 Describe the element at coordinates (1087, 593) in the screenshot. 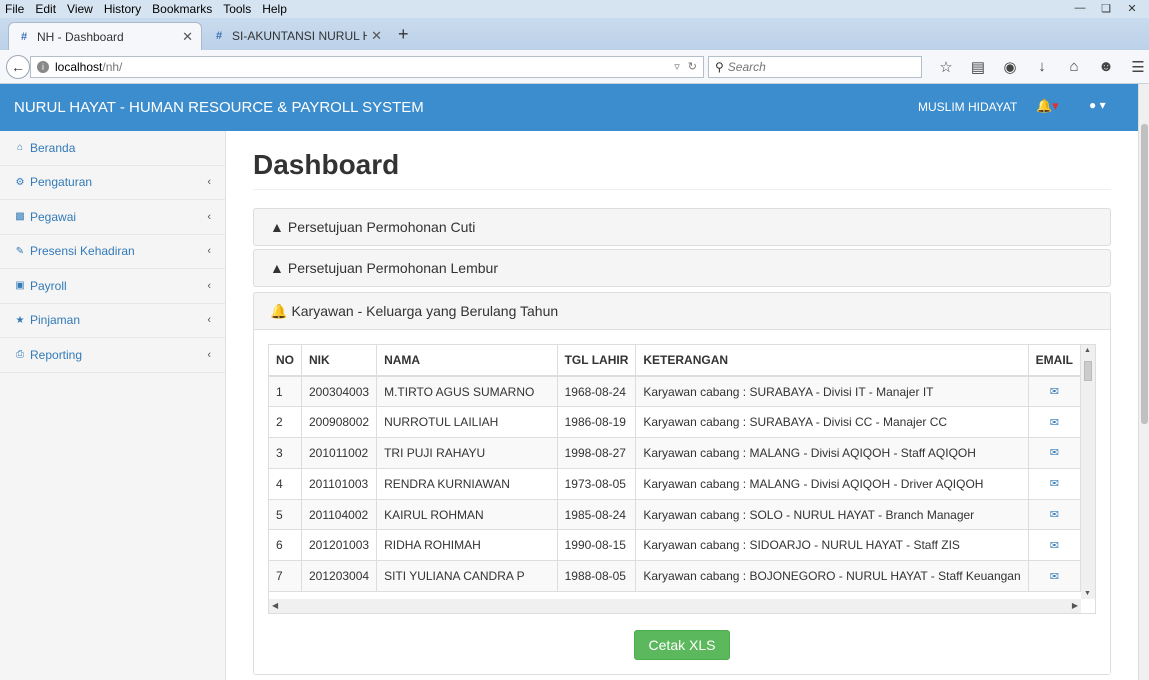

I see `scroll-down-icon: ▼` at that location.